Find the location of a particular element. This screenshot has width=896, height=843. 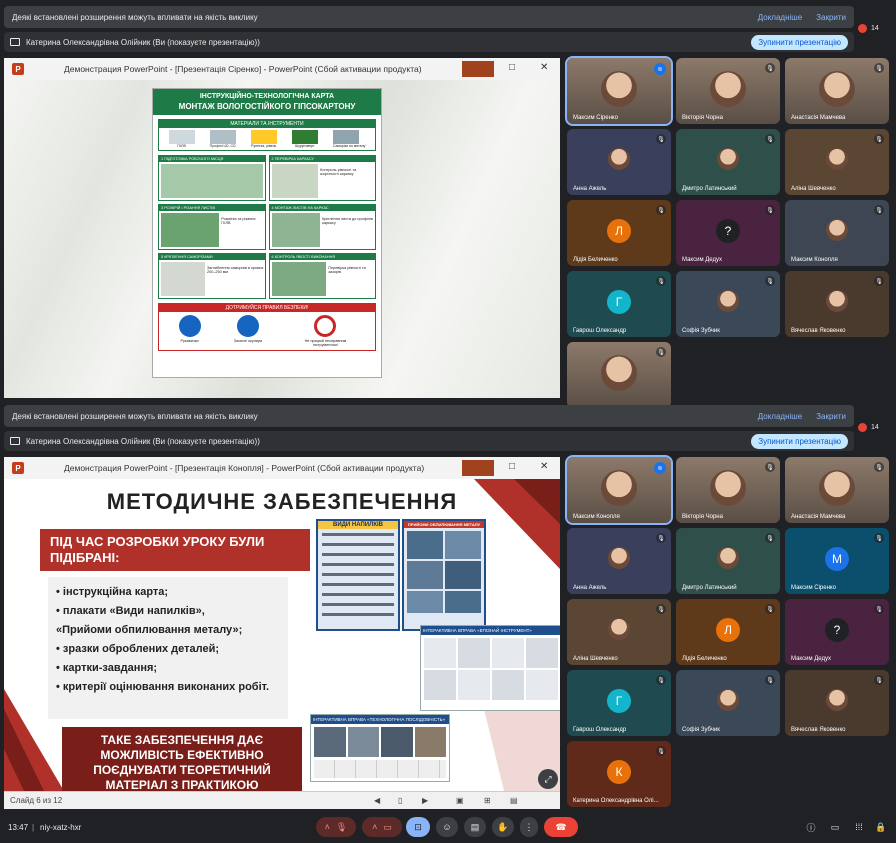

reactions-button: ☺ is located at coordinates (447, 827).